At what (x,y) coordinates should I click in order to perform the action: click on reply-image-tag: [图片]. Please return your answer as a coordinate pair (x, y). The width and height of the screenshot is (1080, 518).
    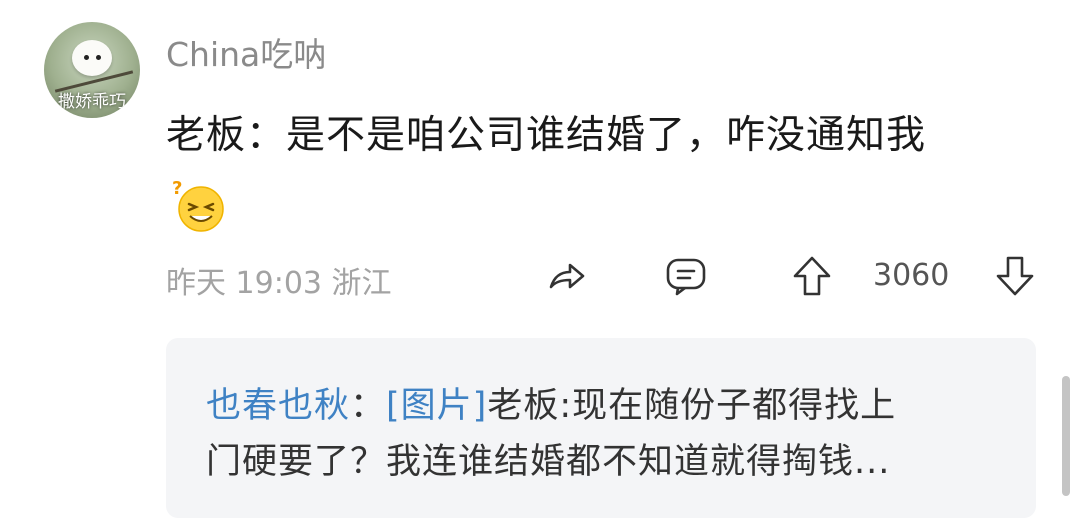
    Looking at the image, I should click on (436, 406).